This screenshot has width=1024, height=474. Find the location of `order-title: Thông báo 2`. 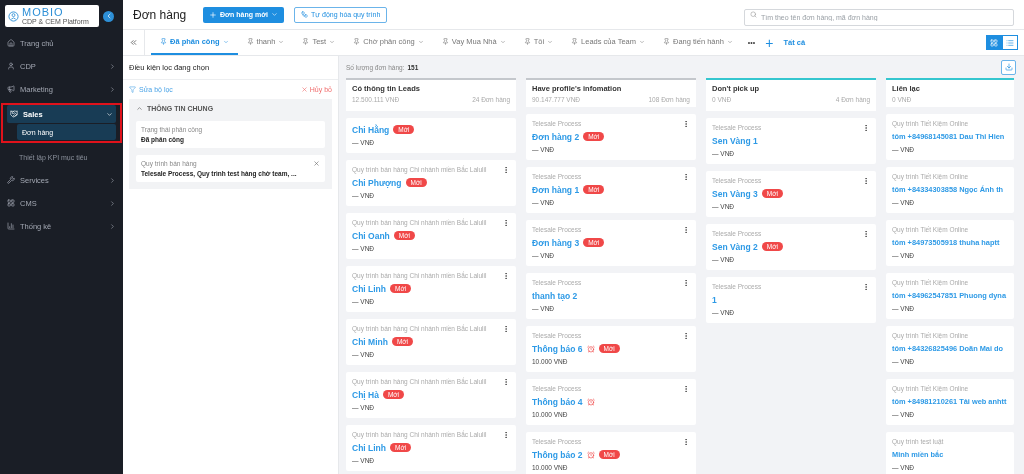

order-title: Thông báo 2 is located at coordinates (557, 454).